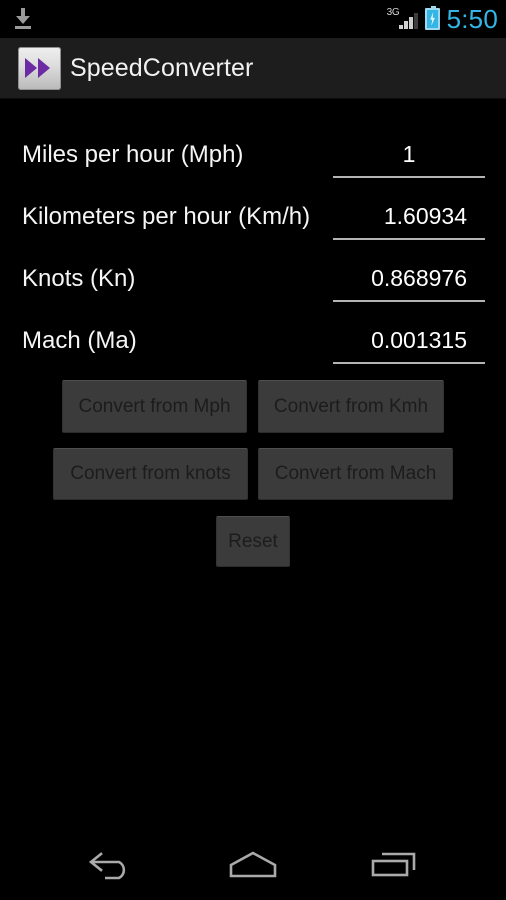  What do you see at coordinates (419, 339) in the screenshot?
I see `mach-value: 0.001315` at bounding box center [419, 339].